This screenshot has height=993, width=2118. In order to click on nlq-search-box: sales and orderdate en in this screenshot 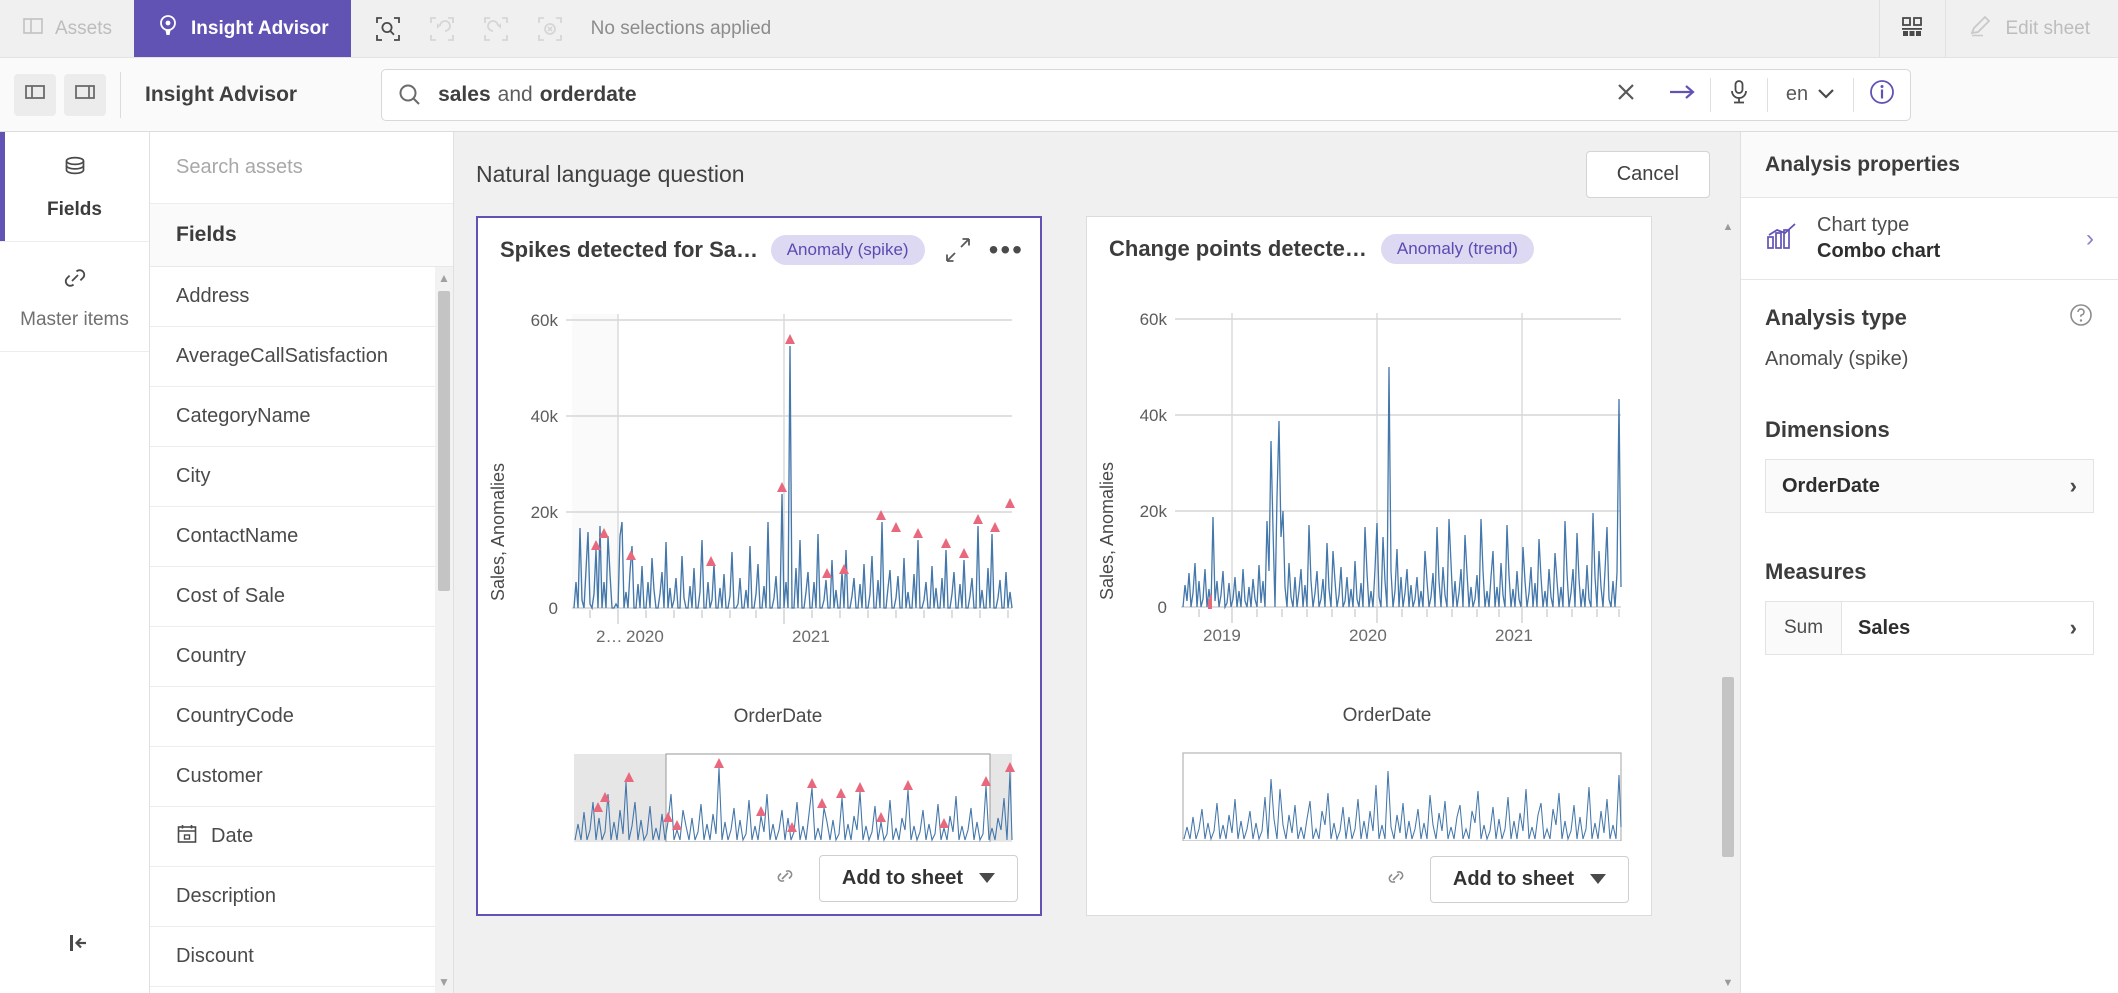, I will do `click(1146, 94)`.